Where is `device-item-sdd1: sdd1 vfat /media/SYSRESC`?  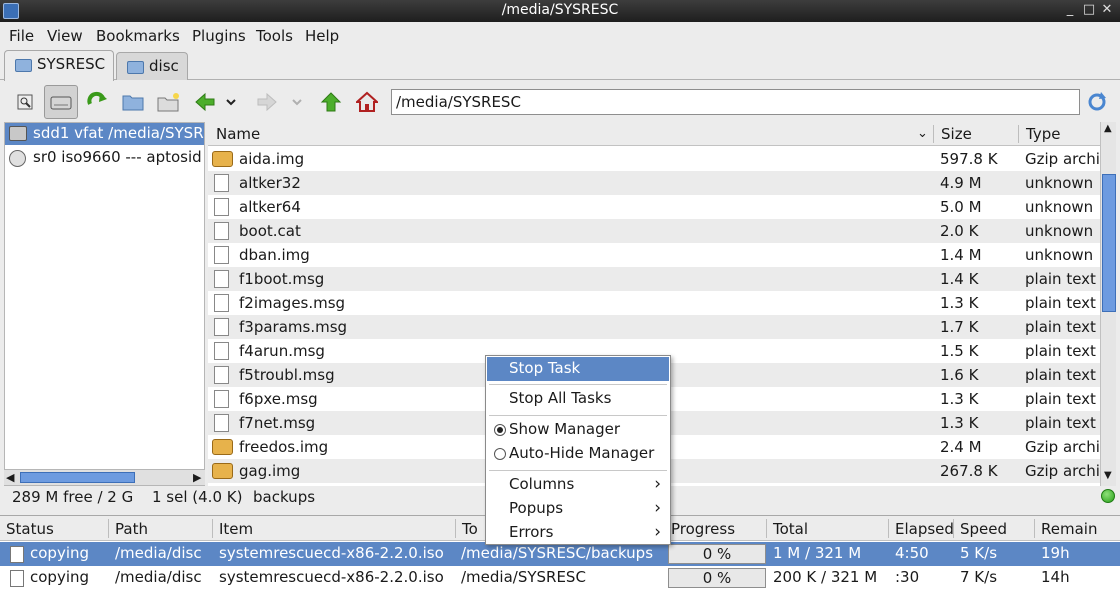 device-item-sdd1: sdd1 vfat /media/SYSRESC is located at coordinates (104, 134).